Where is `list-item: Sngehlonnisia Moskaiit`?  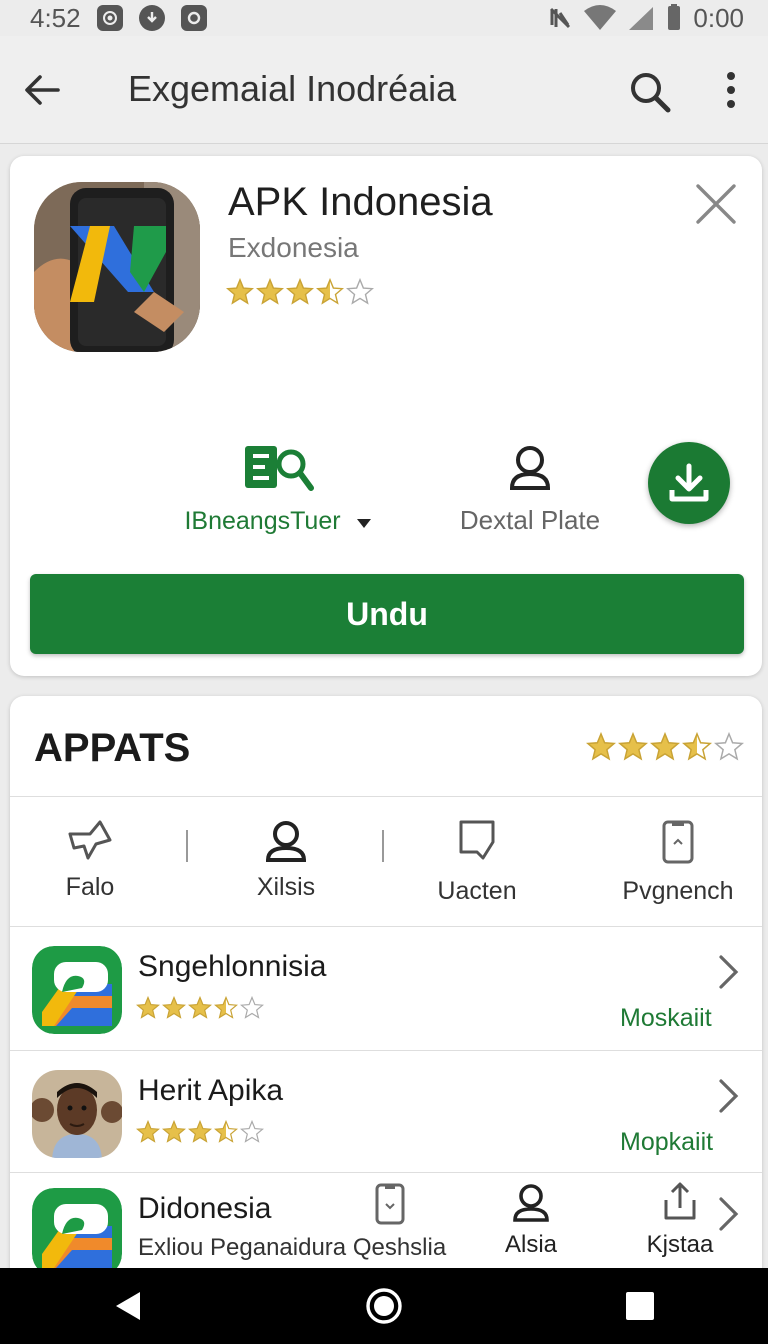
list-item: Sngehlonnisia Moskaiit is located at coordinates (386, 989).